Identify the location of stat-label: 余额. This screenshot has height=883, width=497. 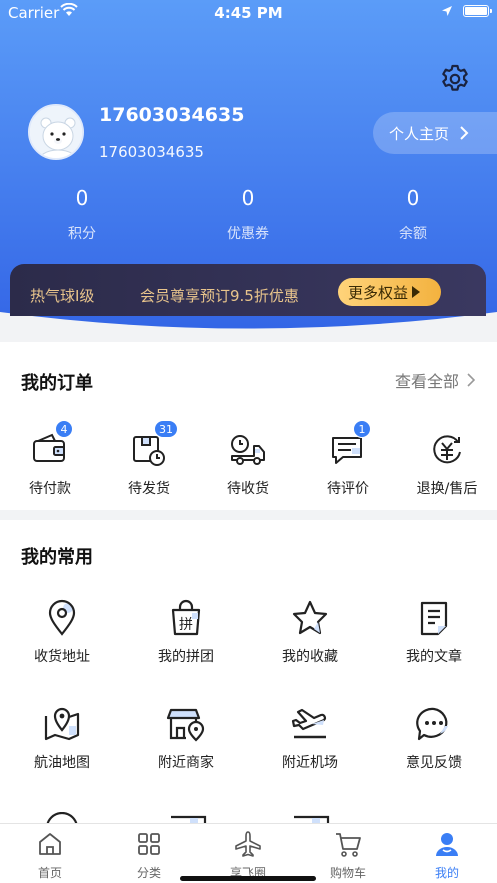
(413, 234).